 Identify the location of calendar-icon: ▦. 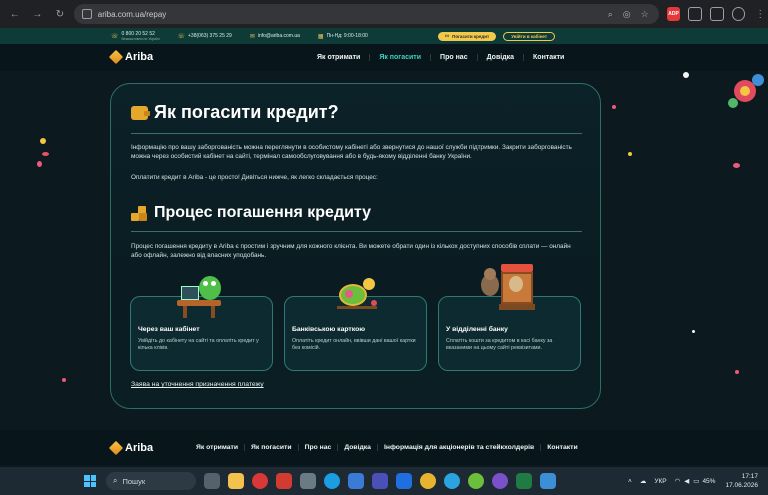
(320, 36).